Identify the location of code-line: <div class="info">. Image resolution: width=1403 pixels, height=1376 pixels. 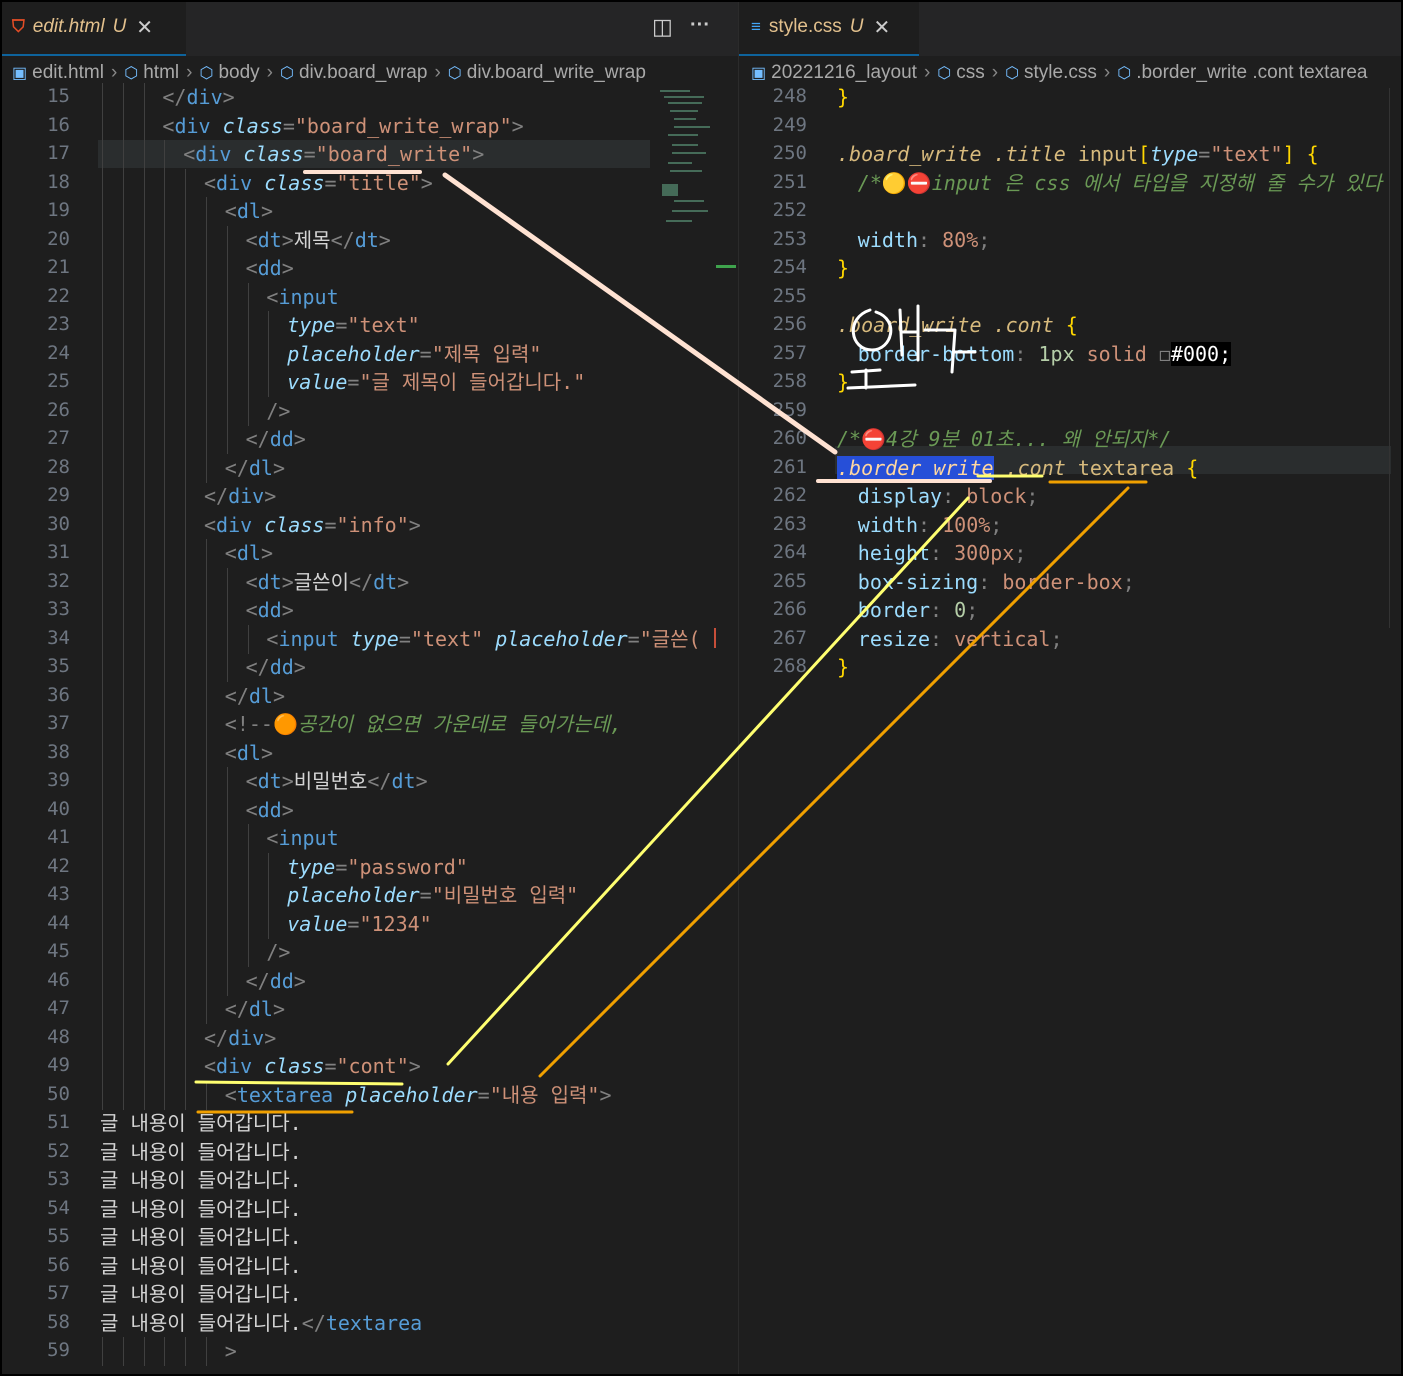
(312, 525).